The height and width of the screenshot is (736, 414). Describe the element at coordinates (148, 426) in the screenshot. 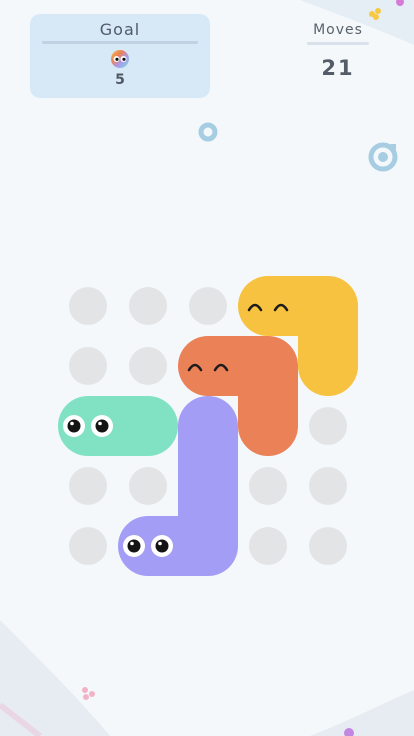

I see `green-blob-segment` at that location.